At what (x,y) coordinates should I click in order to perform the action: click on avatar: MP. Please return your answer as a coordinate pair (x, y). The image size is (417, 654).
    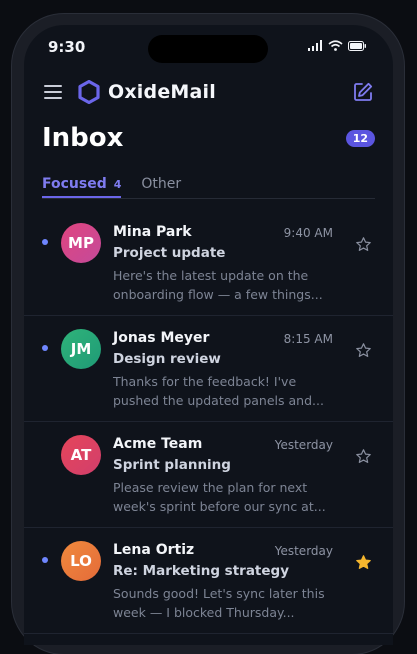
    Looking at the image, I should click on (81, 243).